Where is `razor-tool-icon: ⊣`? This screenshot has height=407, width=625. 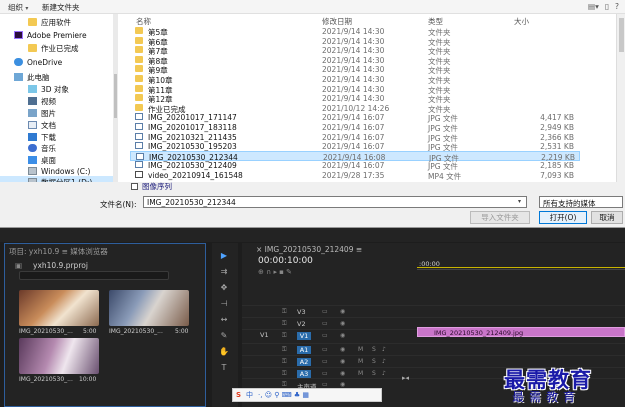 razor-tool-icon: ⊣ is located at coordinates (224, 304).